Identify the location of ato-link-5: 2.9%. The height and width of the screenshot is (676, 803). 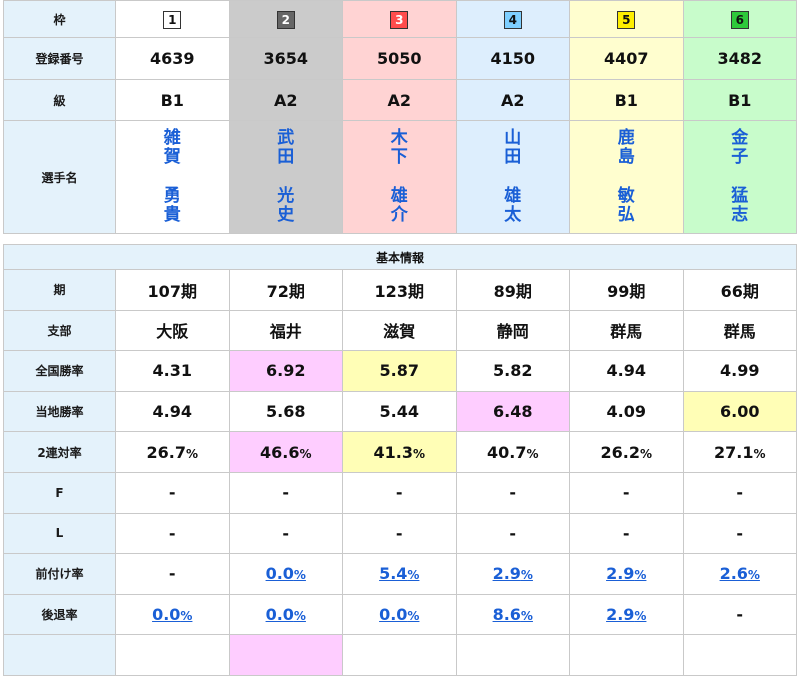
(626, 614).